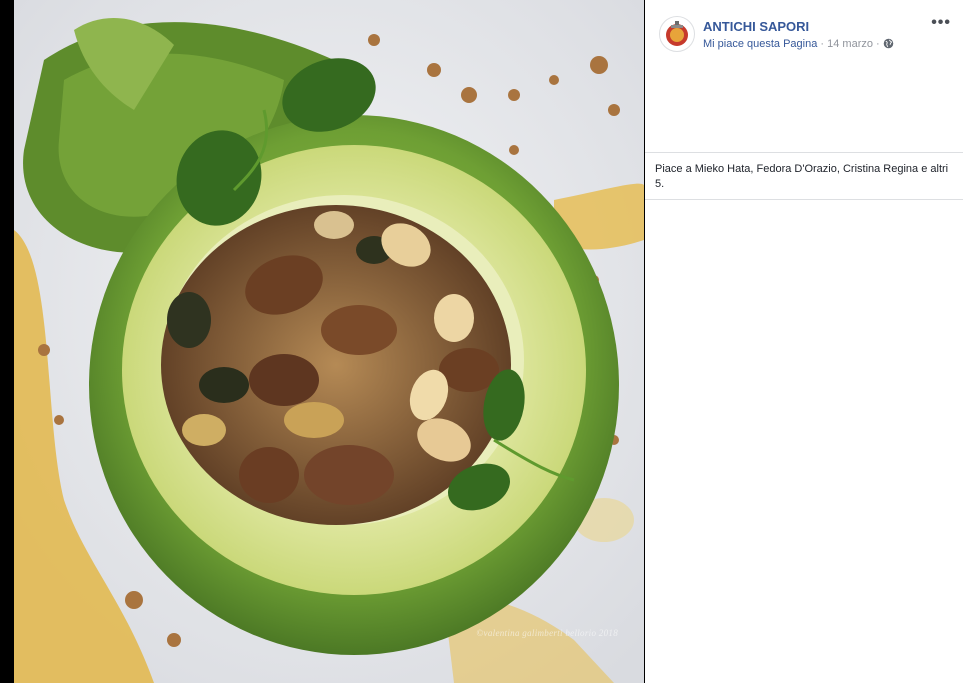 The height and width of the screenshot is (683, 963). Describe the element at coordinates (756, 26) in the screenshot. I see `page-name-link: ANTICHI SAPORI` at that location.